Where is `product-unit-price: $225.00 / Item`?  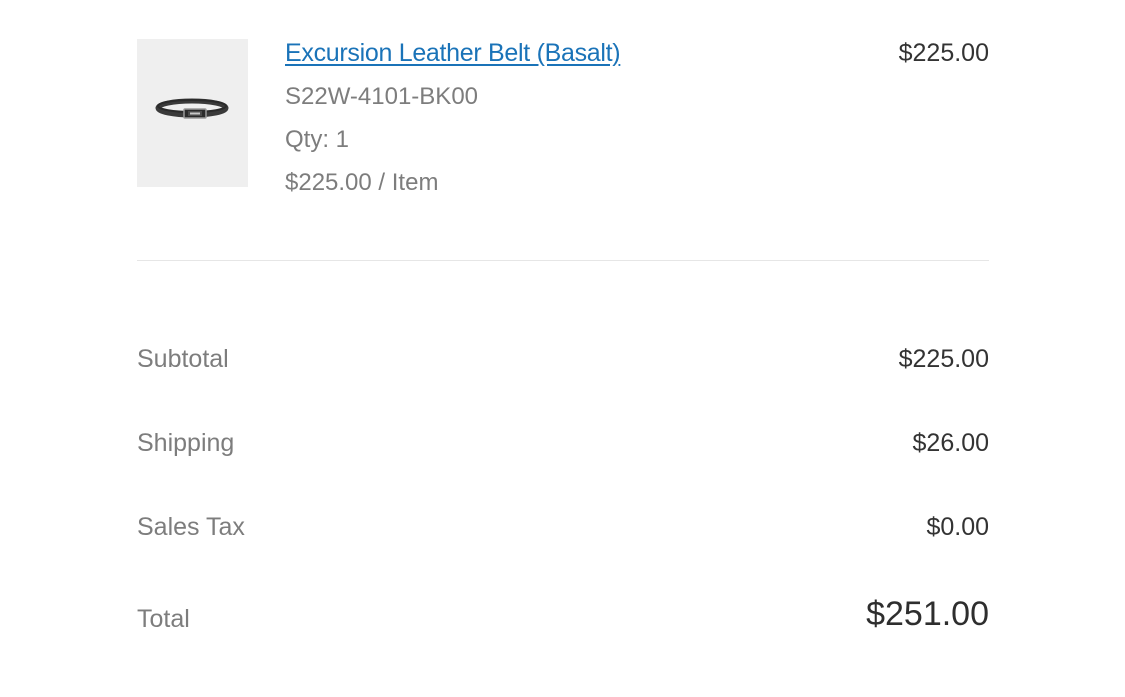
product-unit-price: $225.00 / Item is located at coordinates (362, 182).